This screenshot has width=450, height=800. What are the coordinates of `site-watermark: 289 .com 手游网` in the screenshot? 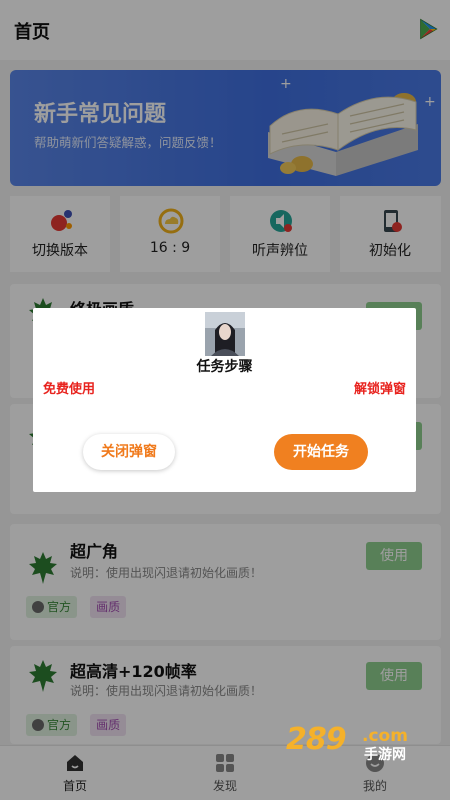 It's located at (361, 745).